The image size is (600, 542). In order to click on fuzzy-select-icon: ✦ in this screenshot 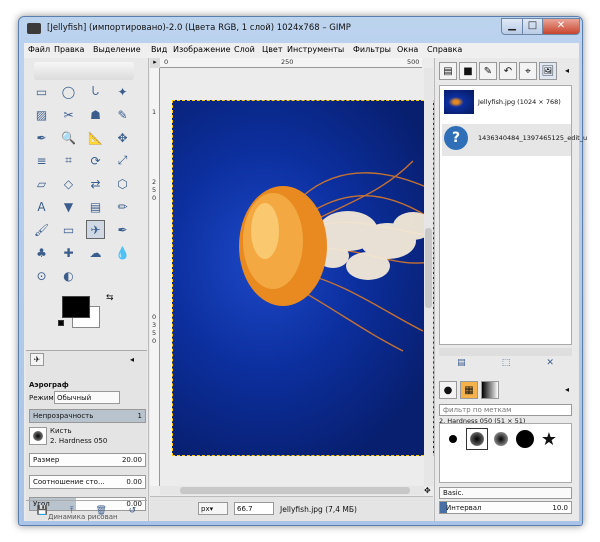, I will do `click(122, 91)`.